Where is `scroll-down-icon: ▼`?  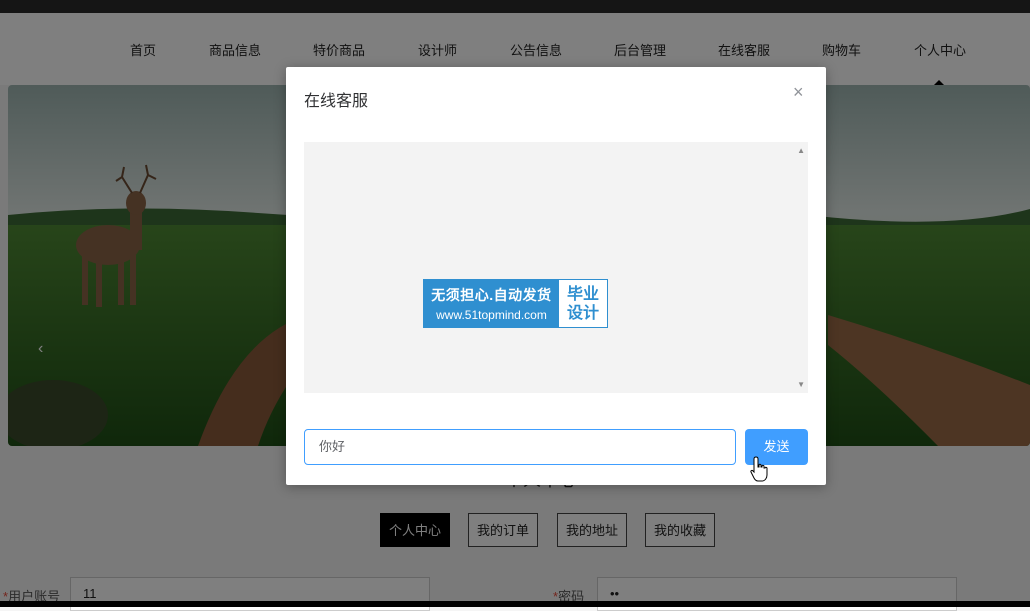
scroll-down-icon: ▼ is located at coordinates (801, 384).